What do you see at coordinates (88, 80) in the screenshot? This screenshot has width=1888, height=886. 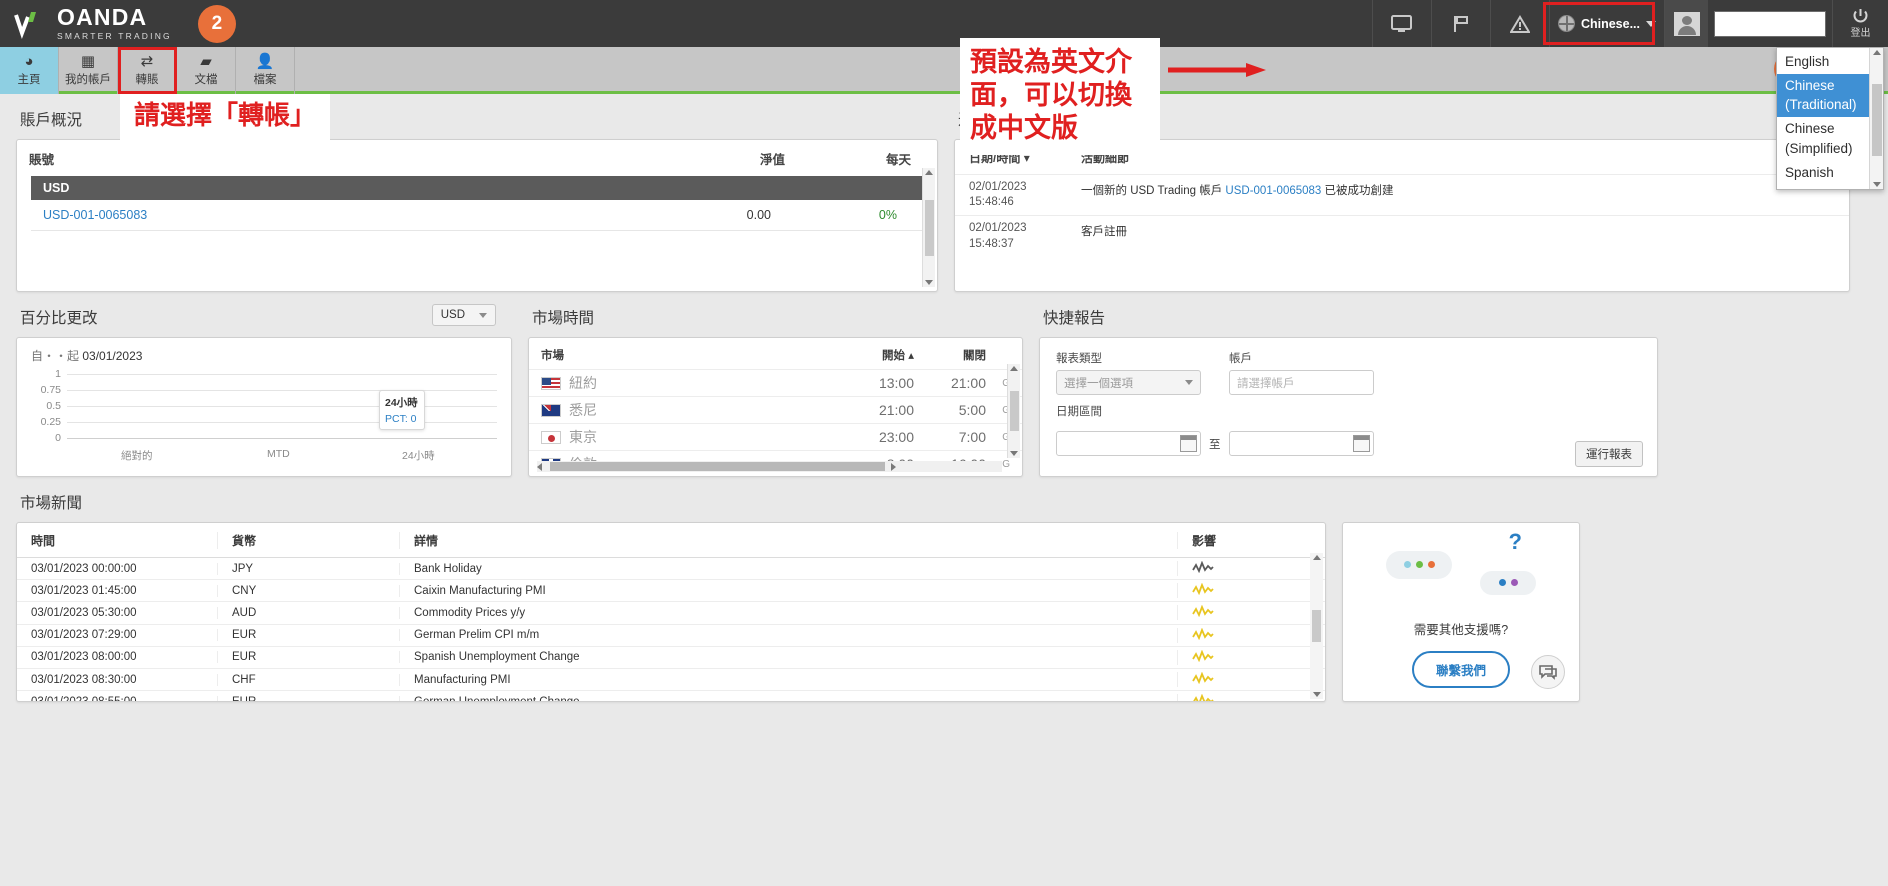 I see `nav-tab-my-account-label: 我的帳戶` at bounding box center [88, 80].